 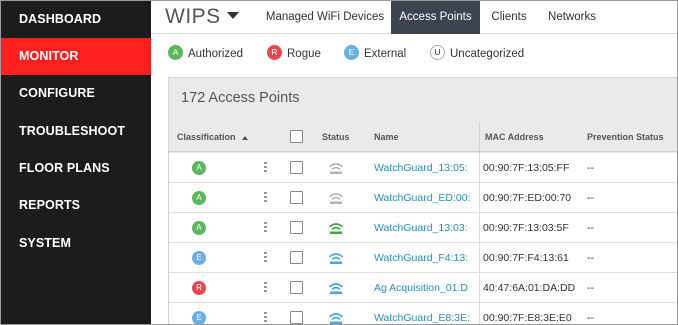 What do you see at coordinates (76, 56) in the screenshot?
I see `sidebar-item-monitor: MONITOR` at bounding box center [76, 56].